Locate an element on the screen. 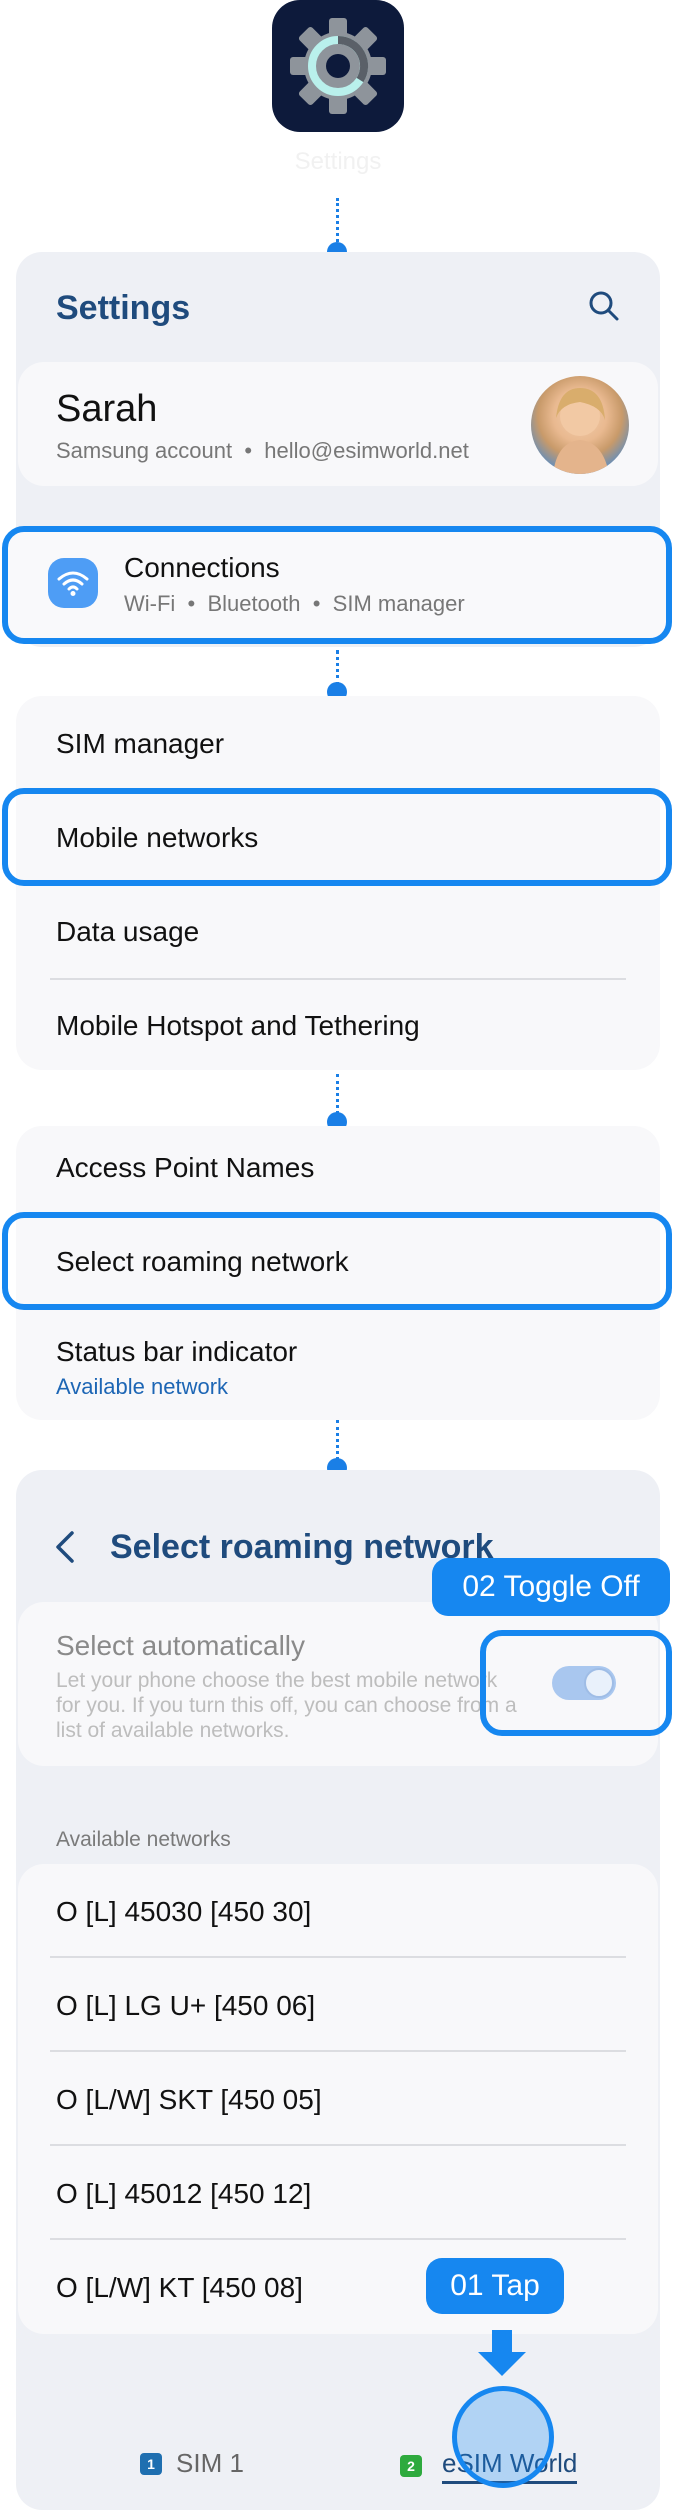  status-bar-sub: Available network is located at coordinates (142, 1386).